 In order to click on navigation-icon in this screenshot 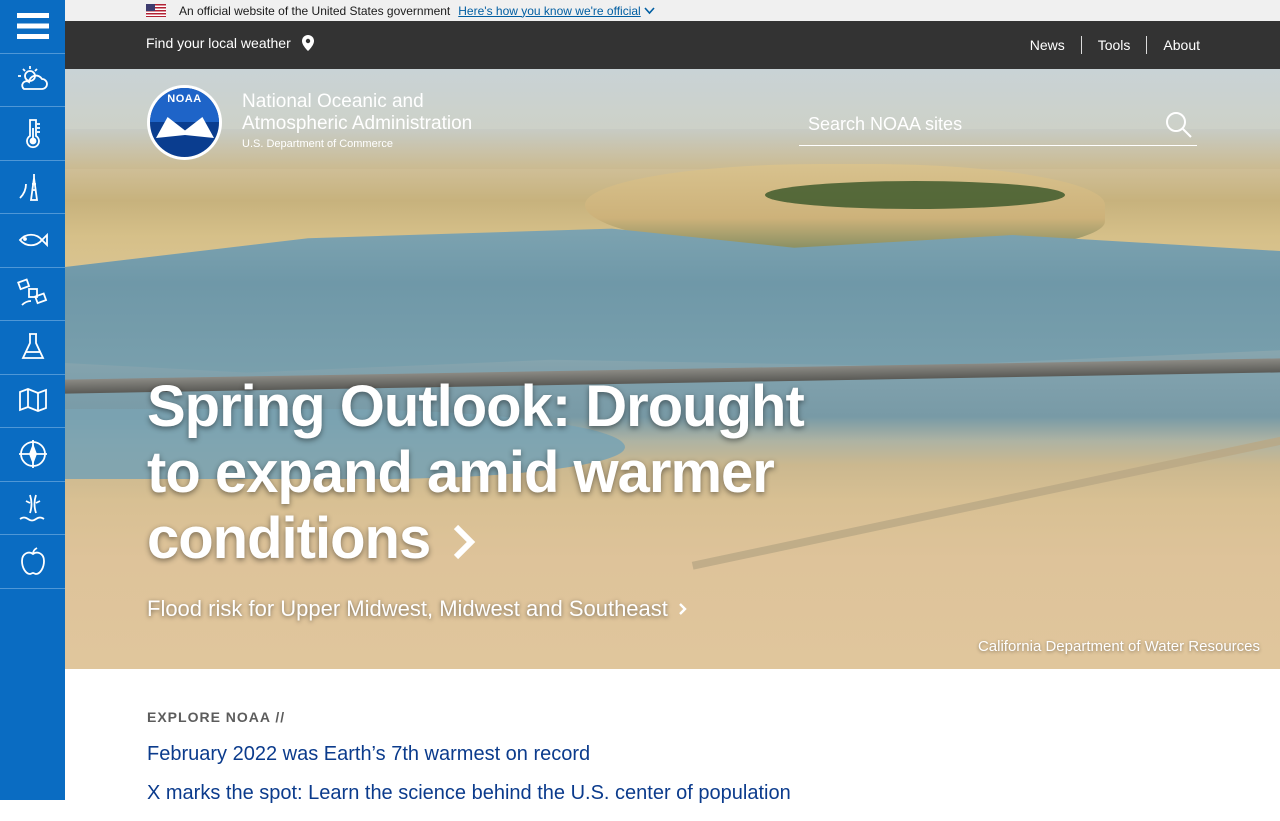, I will do `click(32, 454)`.